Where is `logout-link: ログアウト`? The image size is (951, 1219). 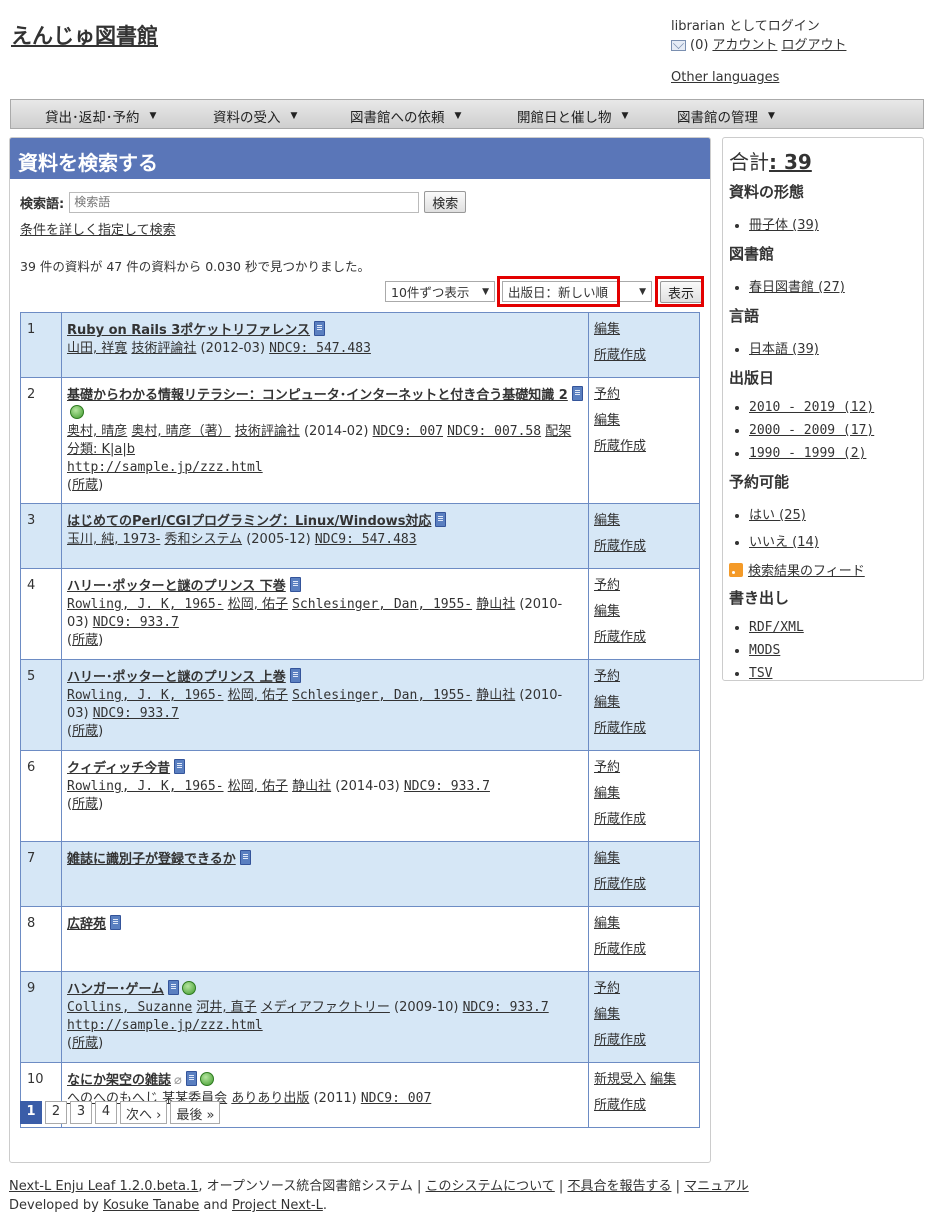
logout-link: ログアウト is located at coordinates (813, 45).